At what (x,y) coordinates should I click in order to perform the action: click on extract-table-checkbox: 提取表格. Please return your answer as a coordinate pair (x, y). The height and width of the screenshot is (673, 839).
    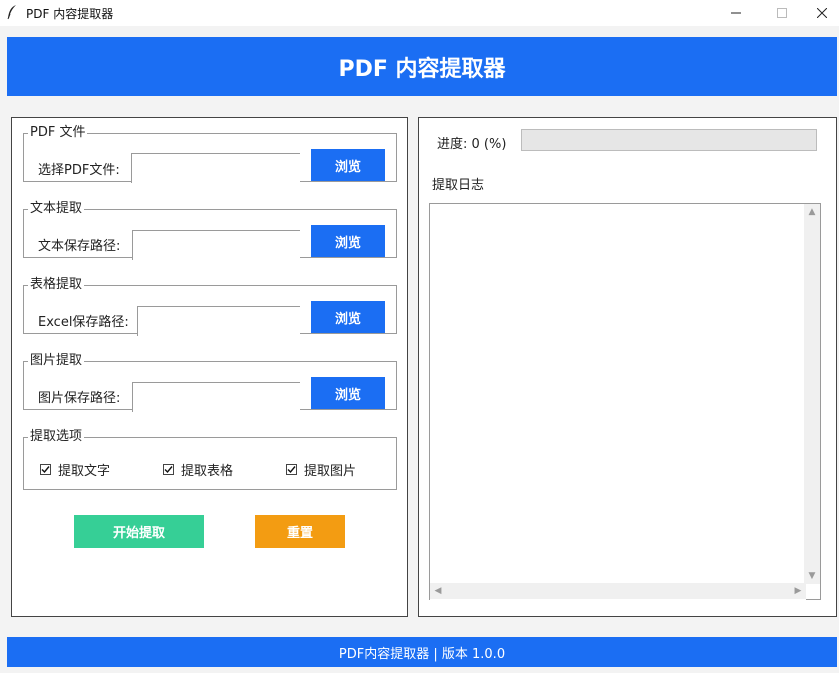
    Looking at the image, I should click on (198, 469).